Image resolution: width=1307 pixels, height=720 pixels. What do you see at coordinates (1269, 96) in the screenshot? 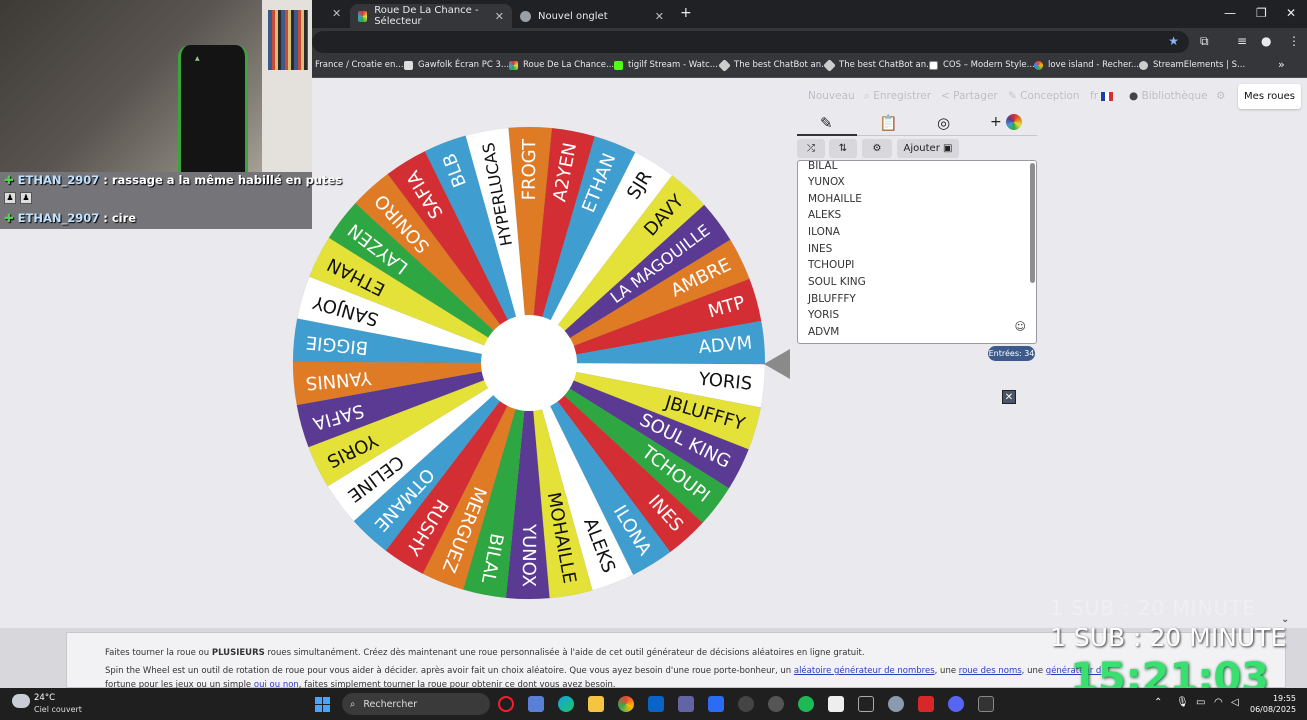
I see `mes-roues-button: Mes roues` at bounding box center [1269, 96].